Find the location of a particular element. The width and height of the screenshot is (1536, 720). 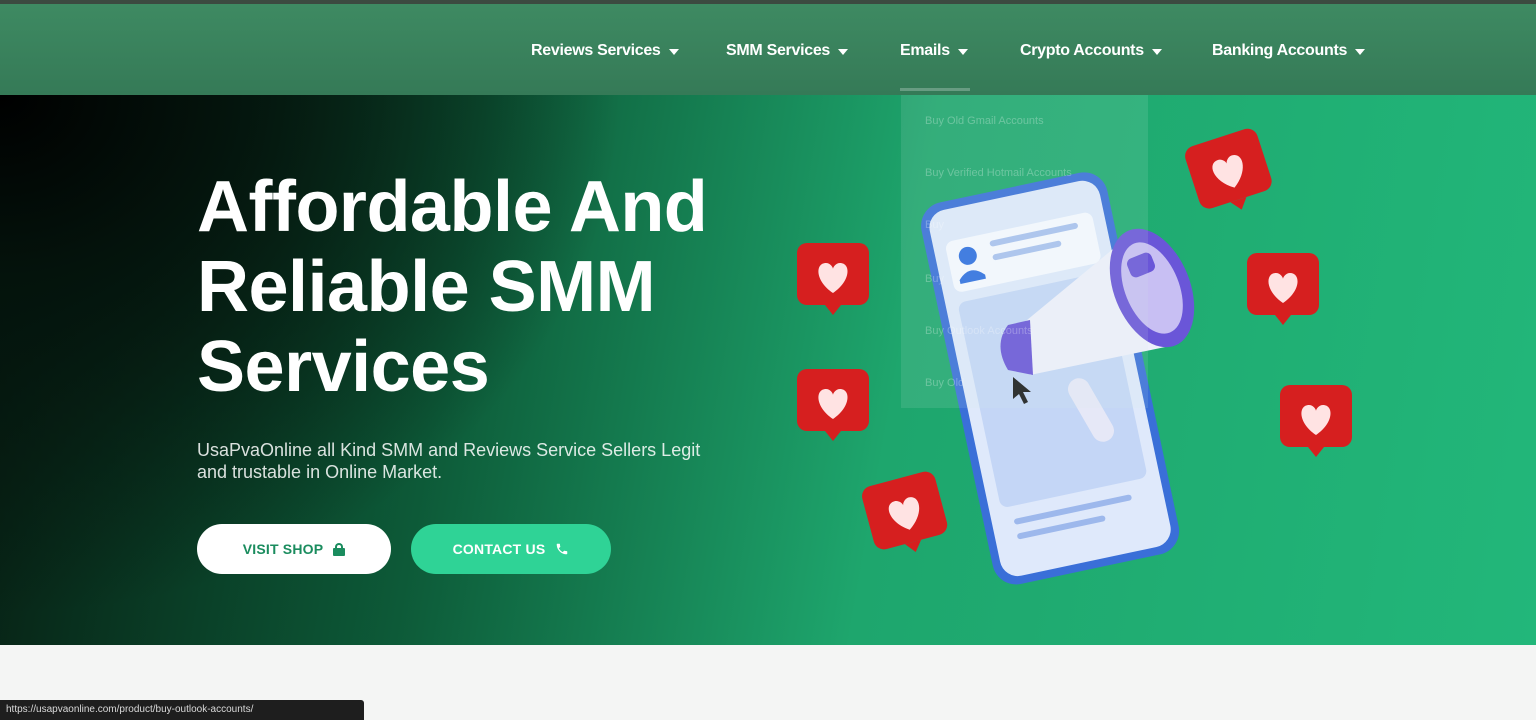

visit-shop-button: VISIT SHOP is located at coordinates (294, 549).